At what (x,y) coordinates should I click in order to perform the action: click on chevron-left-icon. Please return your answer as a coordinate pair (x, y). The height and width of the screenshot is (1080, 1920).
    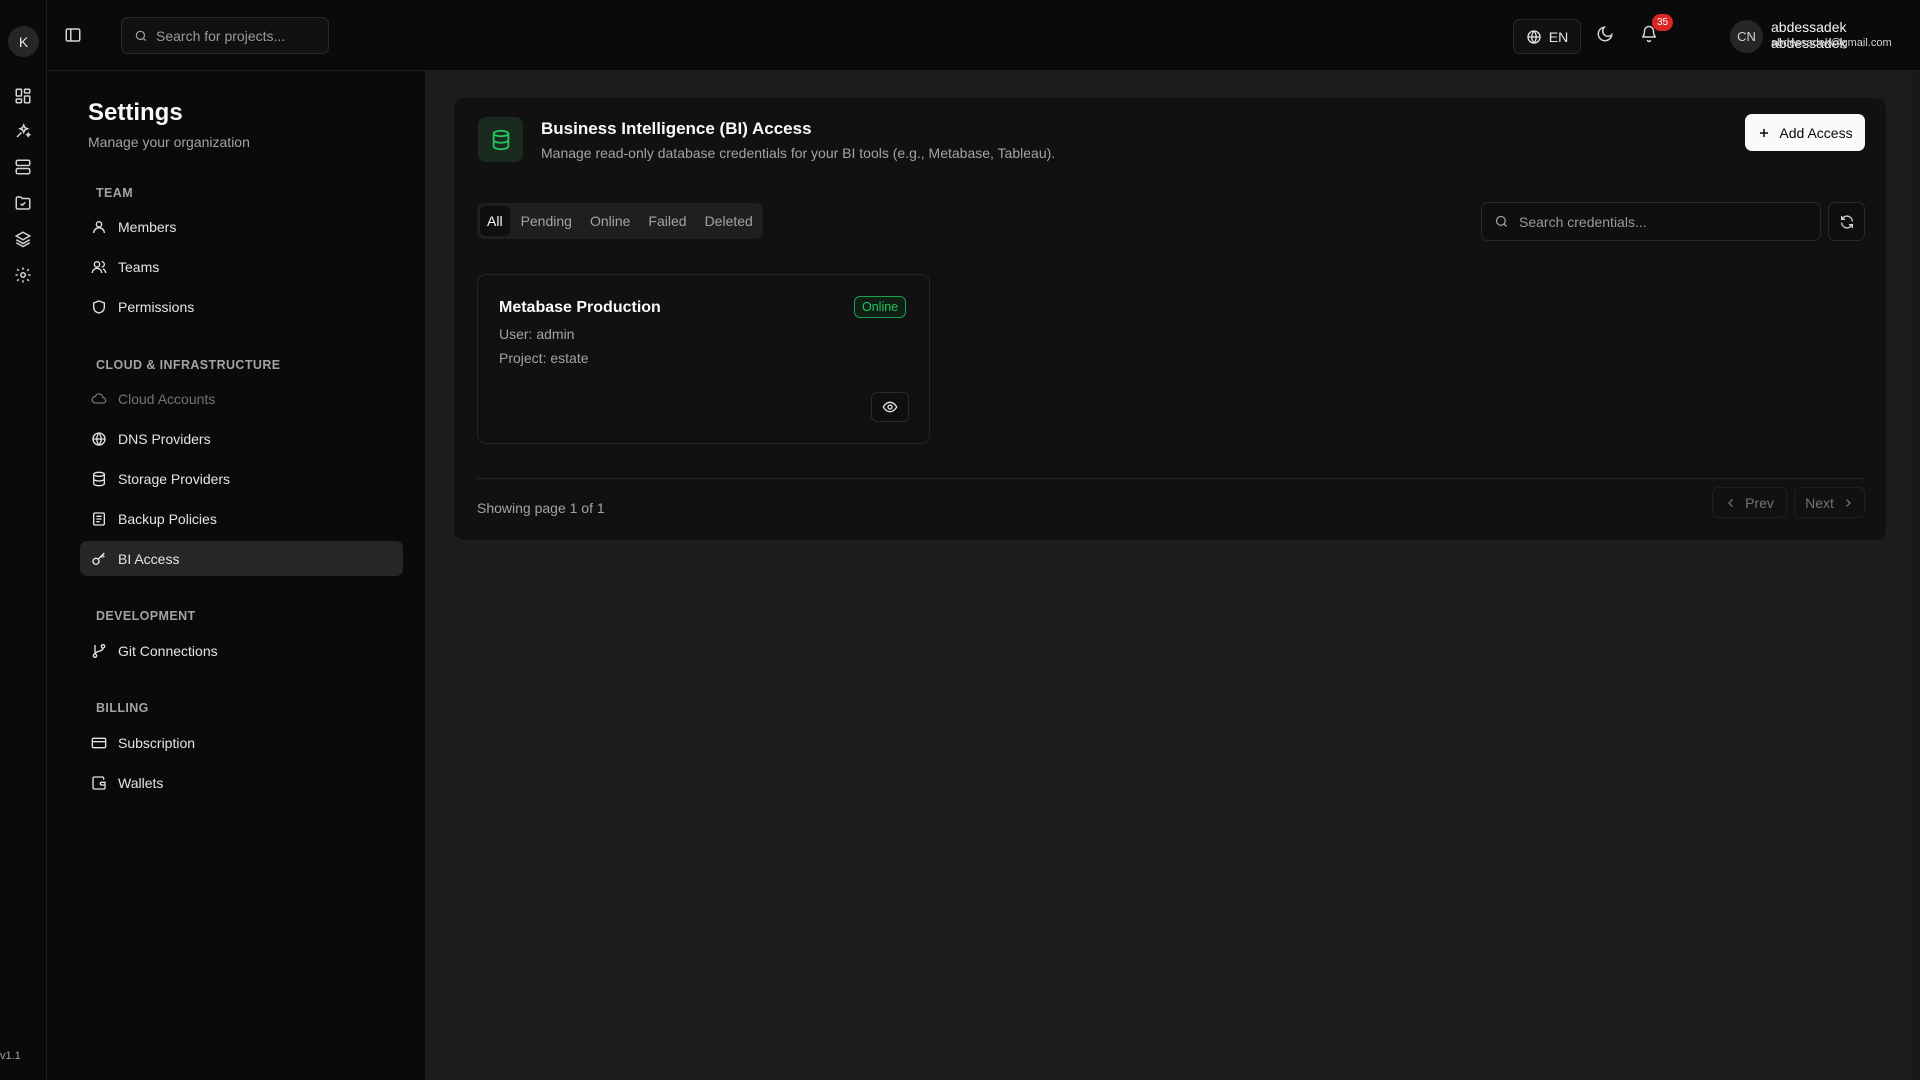
    Looking at the image, I should click on (1731, 503).